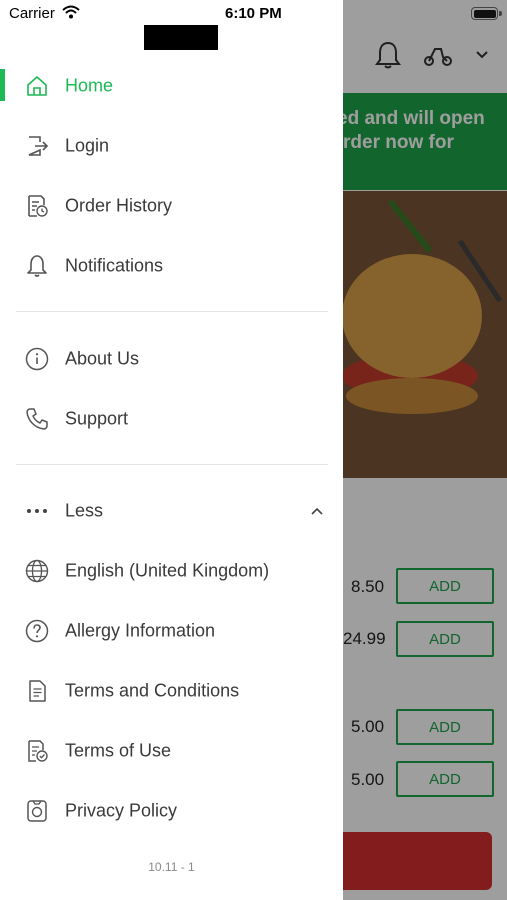  What do you see at coordinates (114, 265) in the screenshot?
I see `menu-item-label: Notifications` at bounding box center [114, 265].